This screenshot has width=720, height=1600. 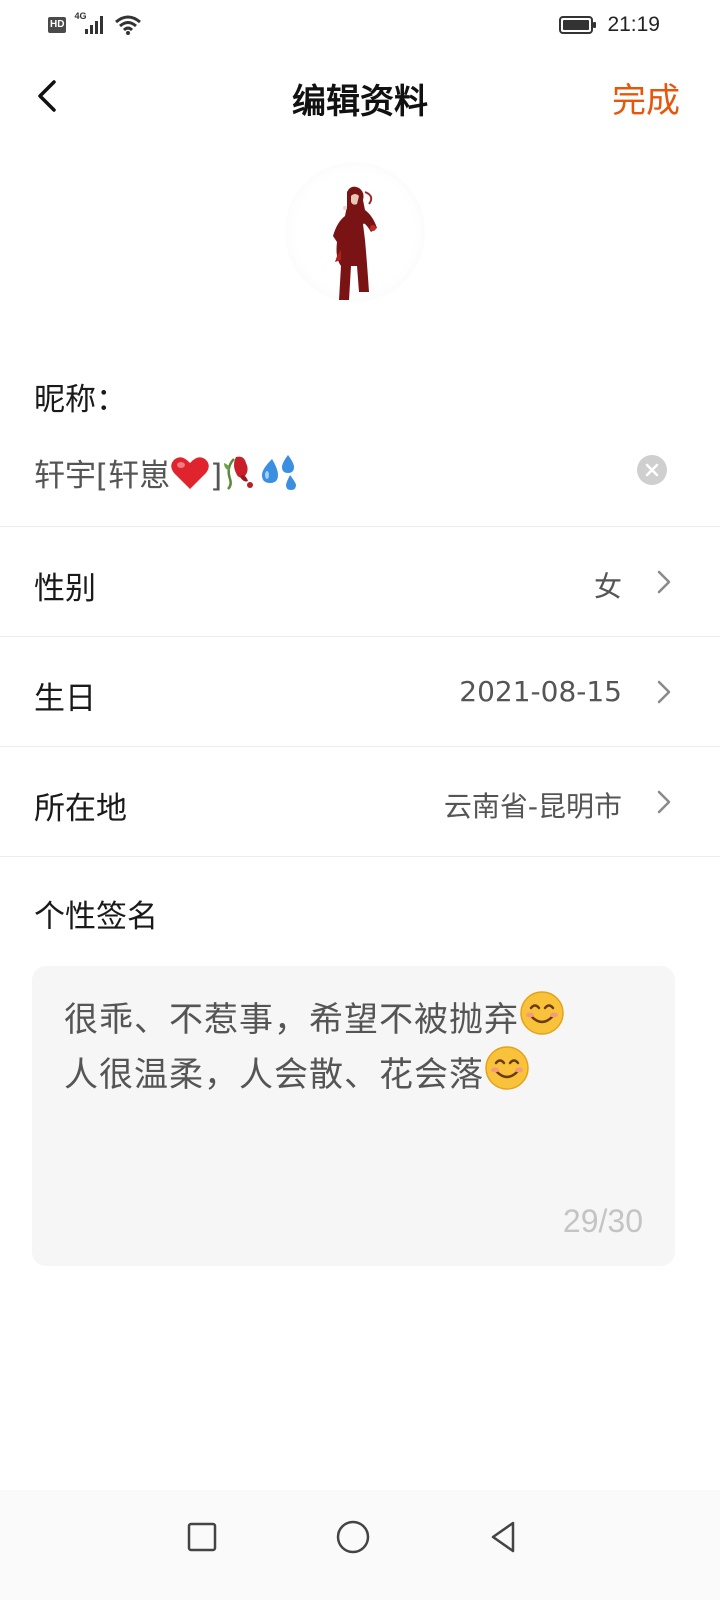 What do you see at coordinates (102, 476) in the screenshot?
I see `nickname-text: 轩宇[轩崽` at bounding box center [102, 476].